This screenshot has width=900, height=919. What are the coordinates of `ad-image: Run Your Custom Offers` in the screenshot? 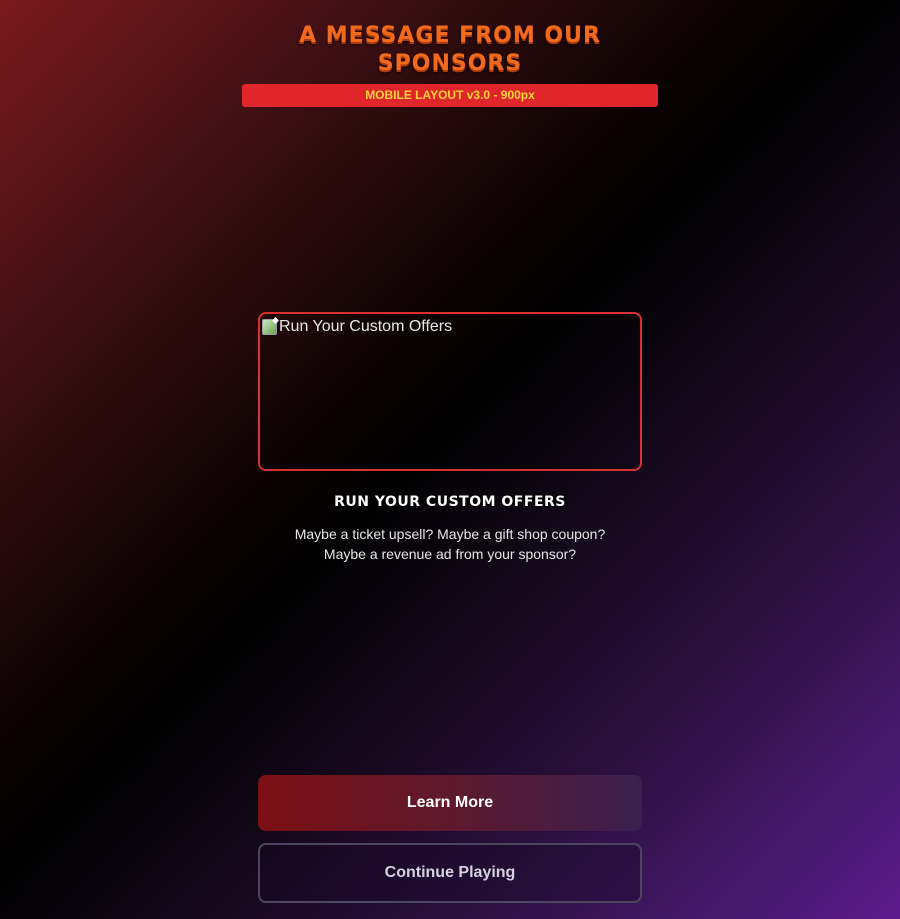 It's located at (357, 327).